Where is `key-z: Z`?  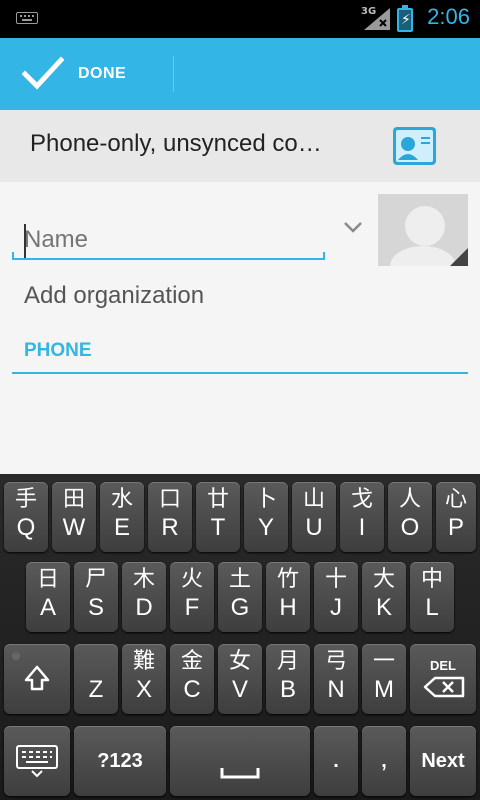 key-z: Z is located at coordinates (96, 679).